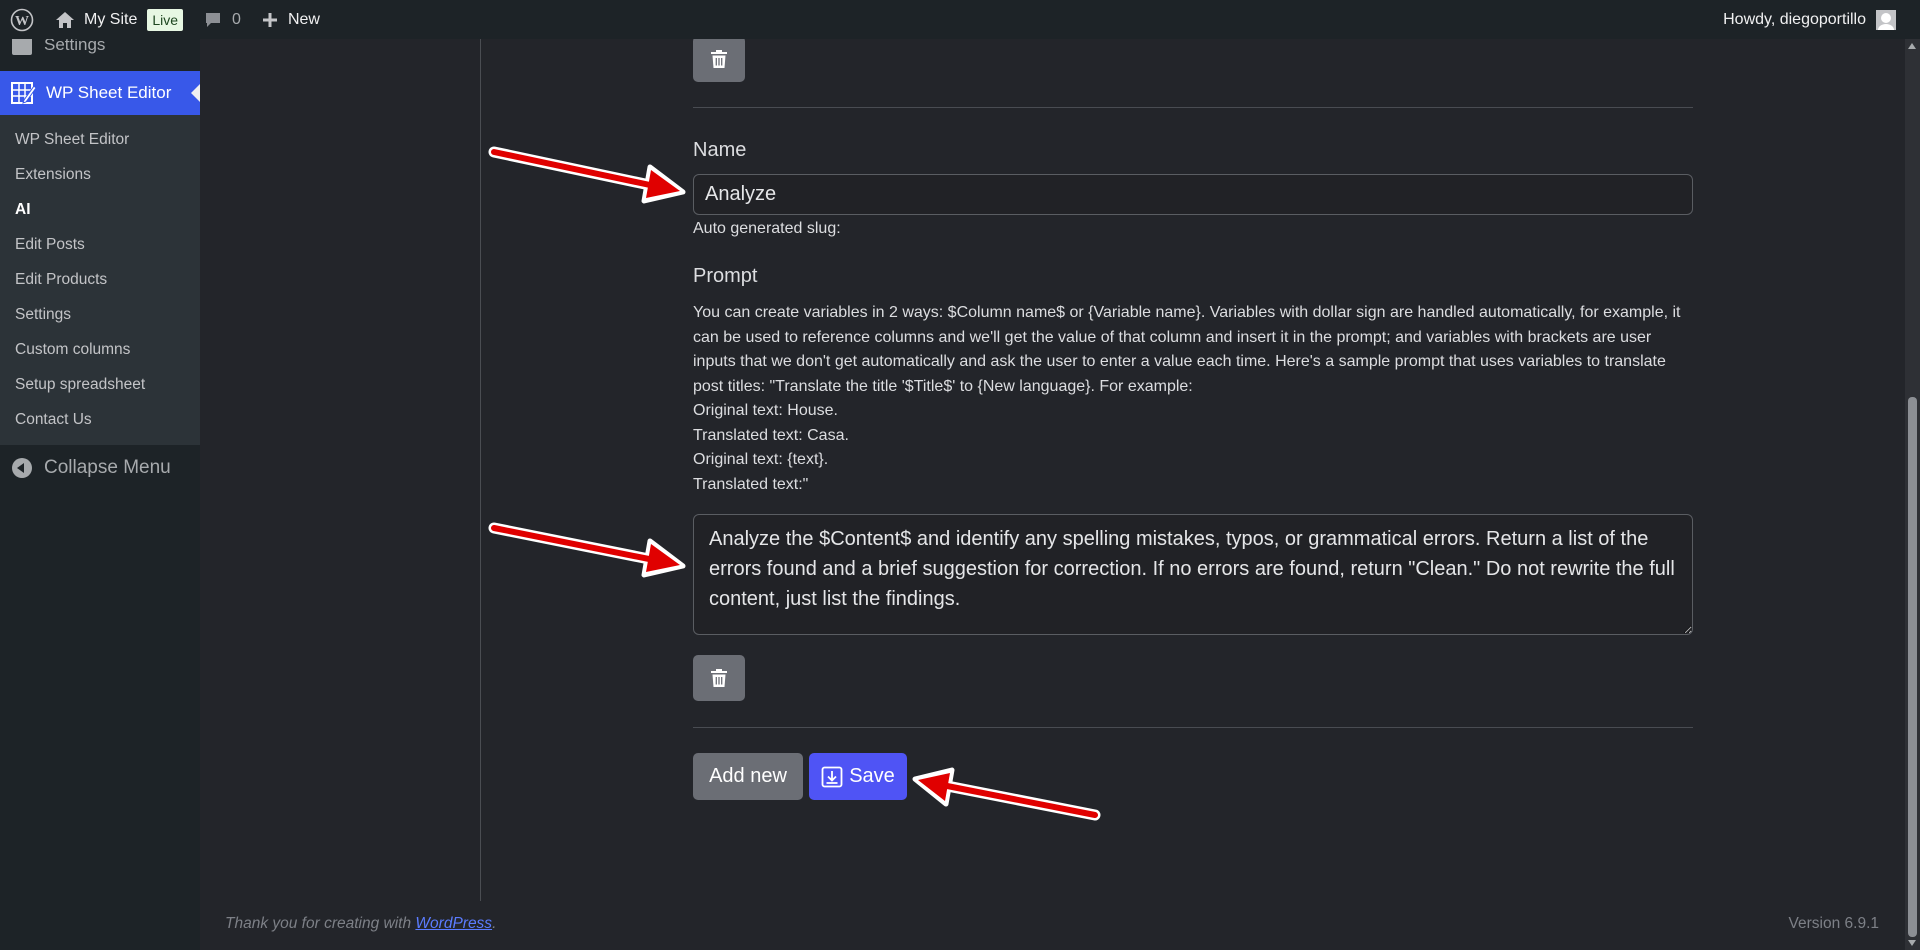 The width and height of the screenshot is (1920, 950). What do you see at coordinates (587, 175) in the screenshot?
I see `arrow-to-name-input` at bounding box center [587, 175].